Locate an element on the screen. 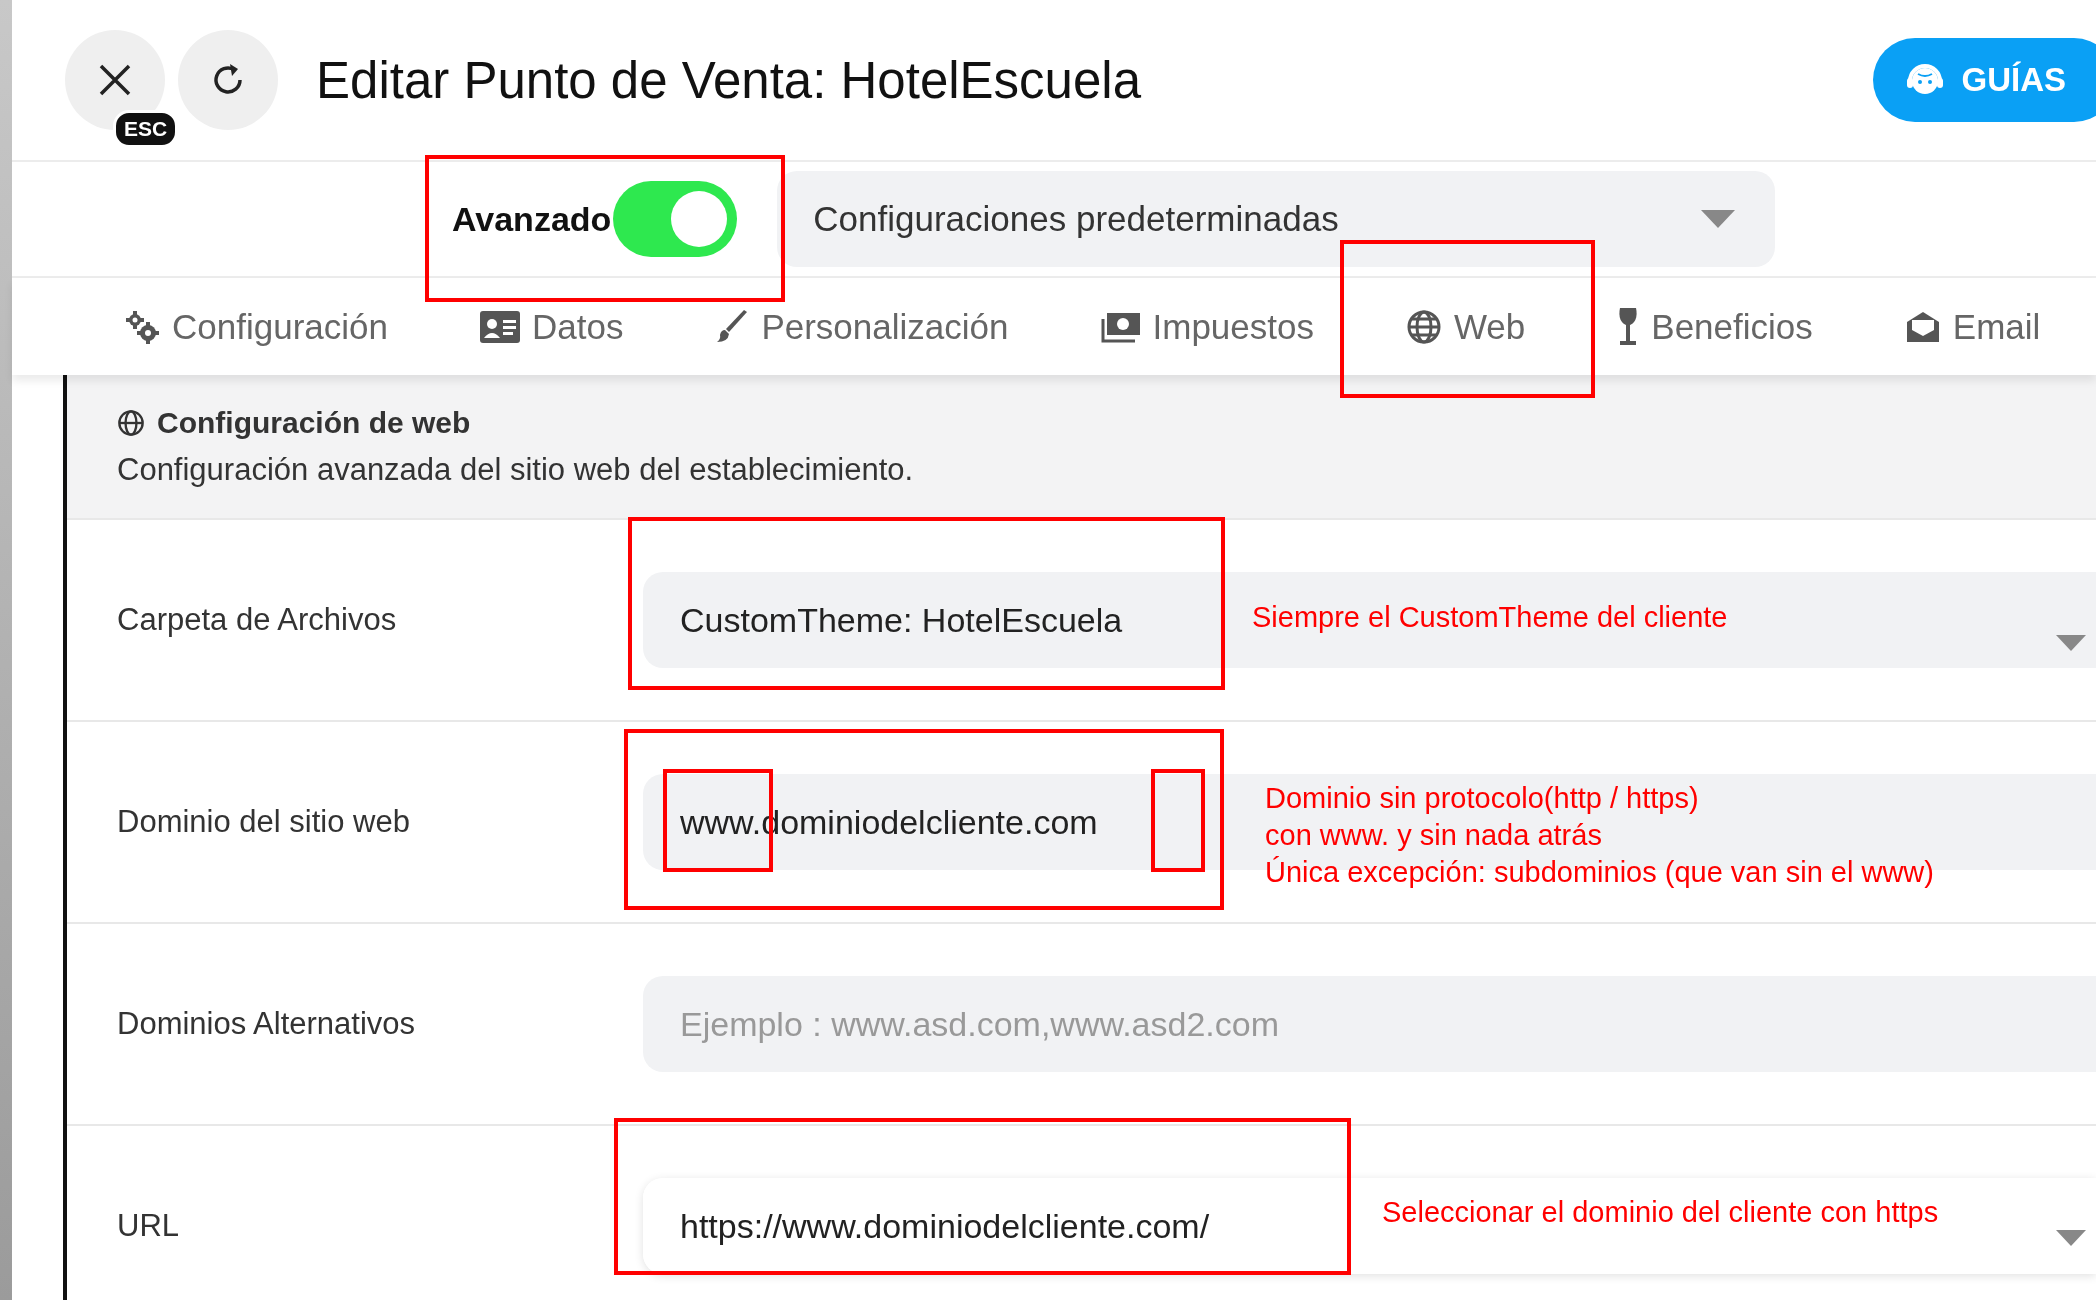  field-label: Dominios Alternativos is located at coordinates (266, 1024).